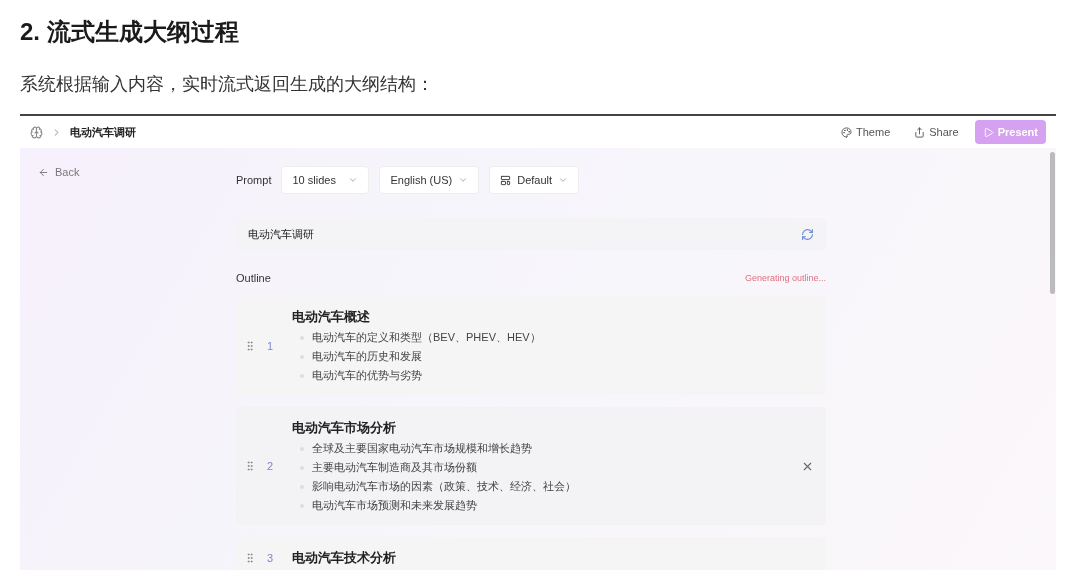 The height and width of the screenshot is (570, 1080). Describe the element at coordinates (270, 466) in the screenshot. I see `slide-number: 2` at that location.